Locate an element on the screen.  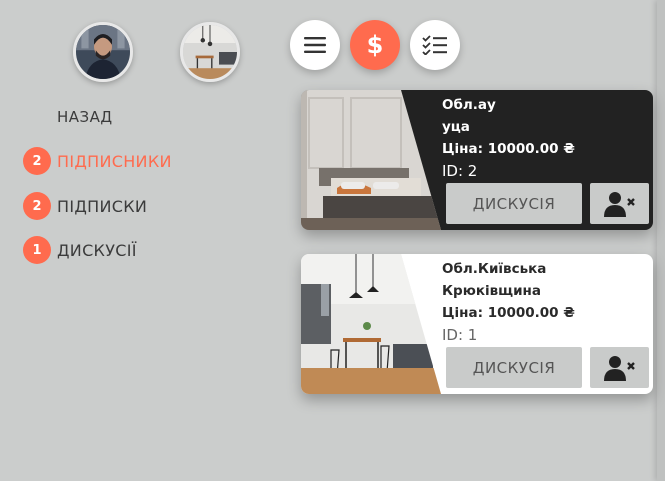
dollar-icon: $ is located at coordinates (375, 45).